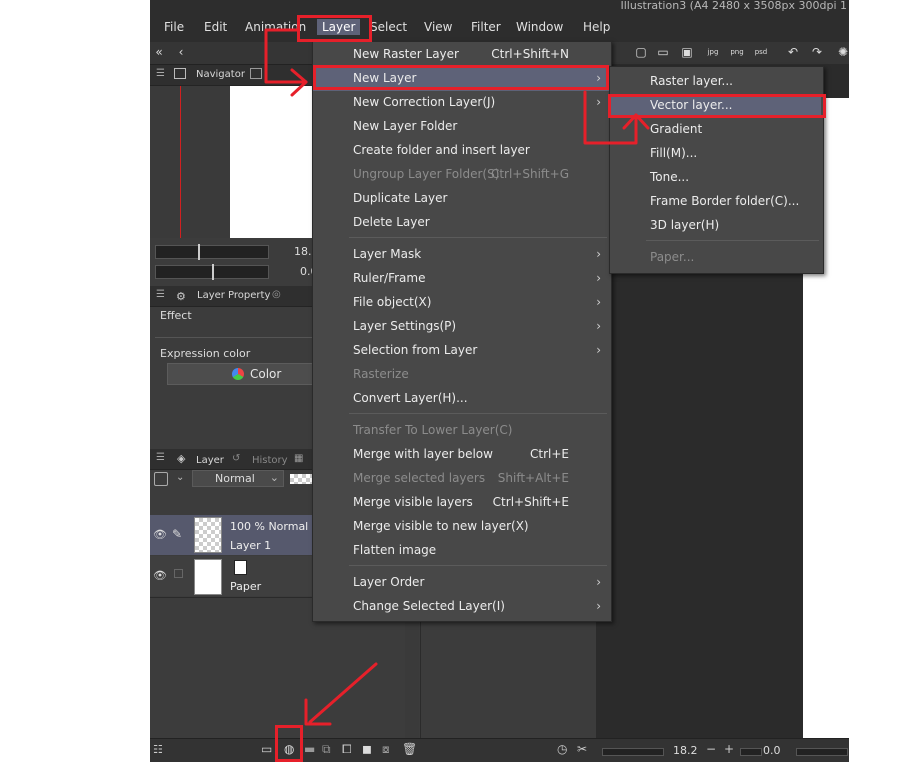 Image resolution: width=924 pixels, height=762 pixels. What do you see at coordinates (610, 117) in the screenshot?
I see `annotation-arrow-to-vector-layer` at bounding box center [610, 117].